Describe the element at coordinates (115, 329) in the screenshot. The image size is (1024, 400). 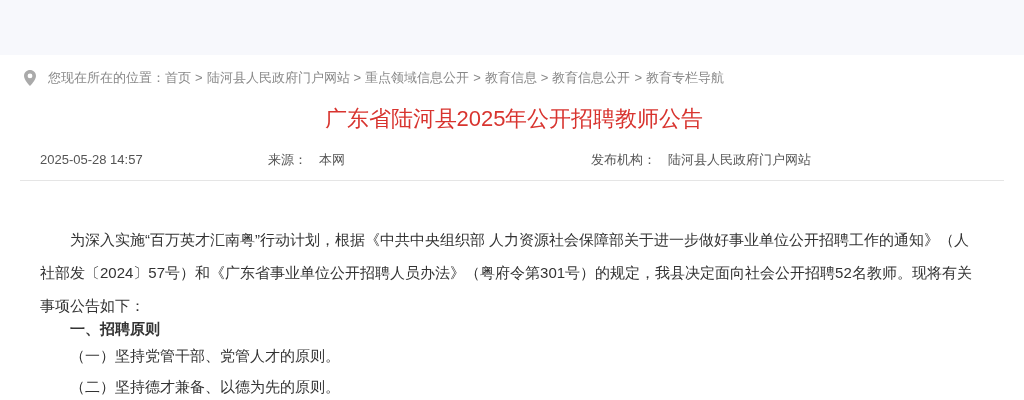
I see `section-heading: 一、招聘原则` at that location.